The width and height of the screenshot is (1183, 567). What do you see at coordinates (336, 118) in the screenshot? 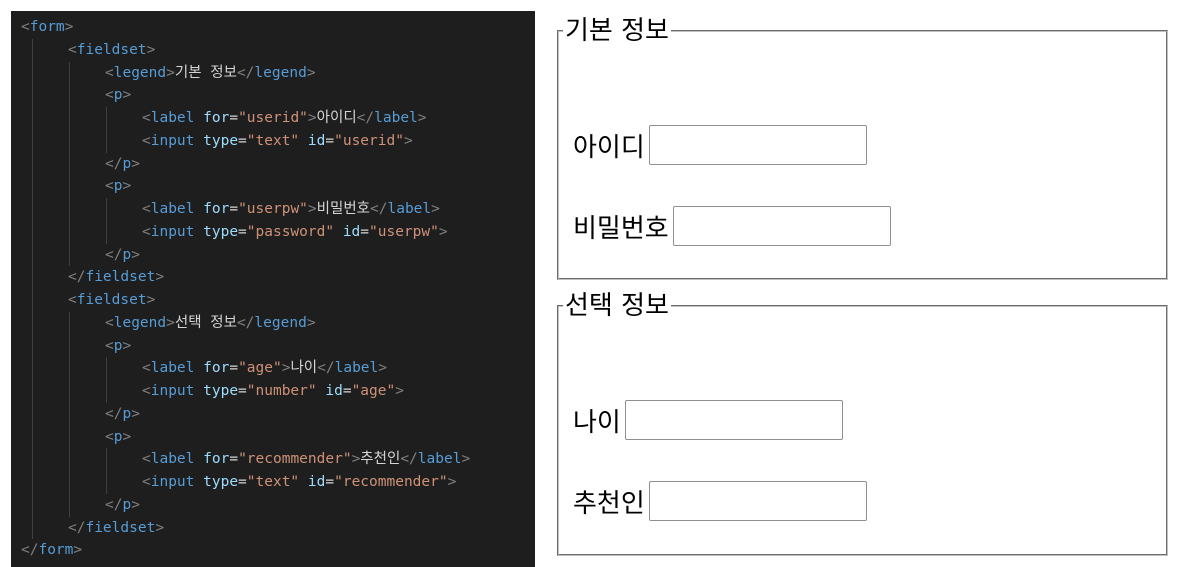
I see `code-token: 아이디` at bounding box center [336, 118].